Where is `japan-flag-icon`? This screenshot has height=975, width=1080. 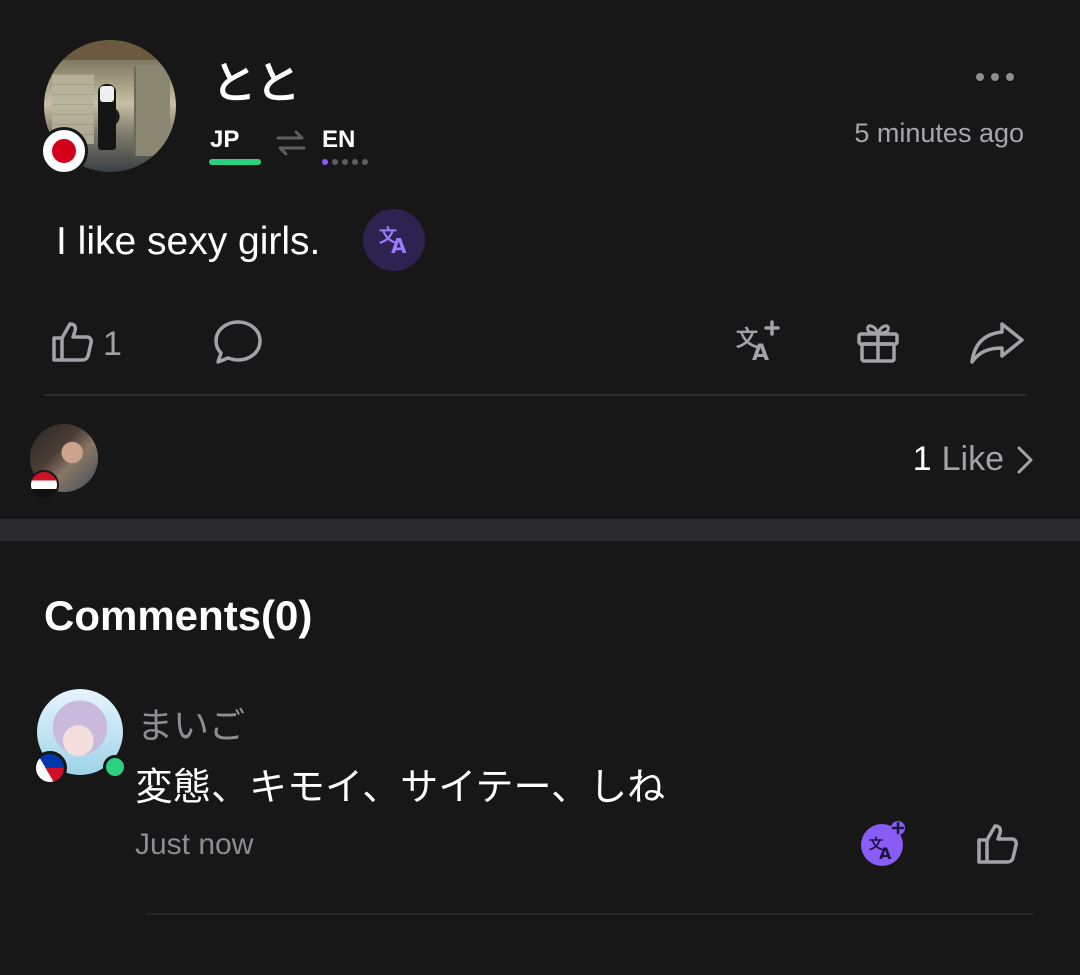
japan-flag-icon is located at coordinates (64, 151).